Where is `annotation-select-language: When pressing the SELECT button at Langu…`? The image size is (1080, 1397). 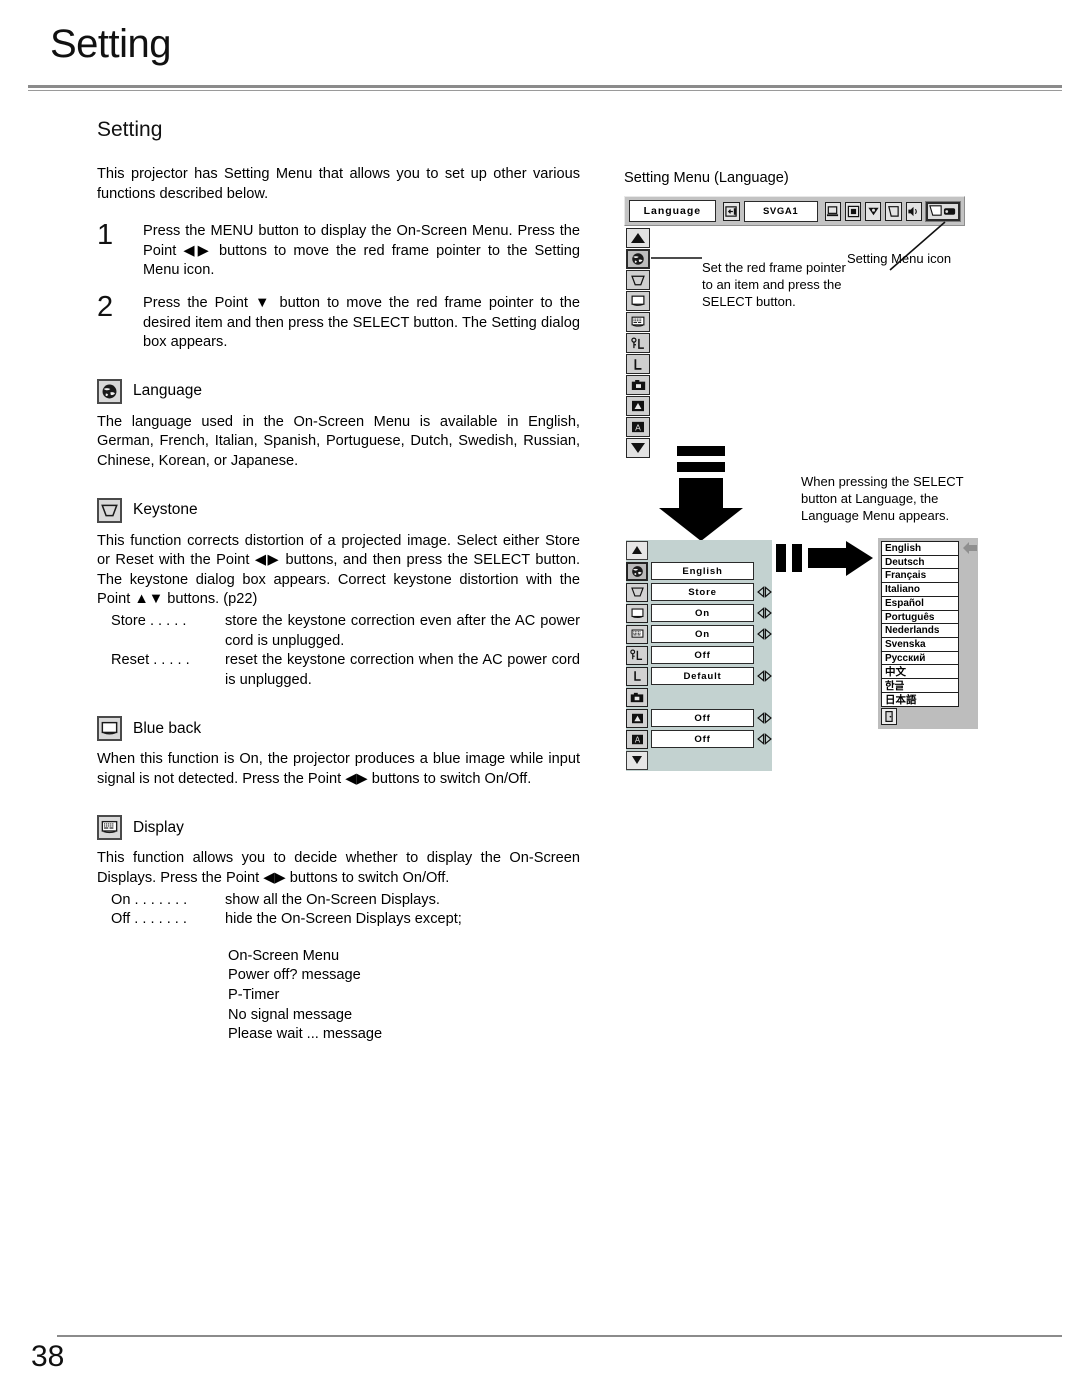 annotation-select-language: When pressing the SELECT button at Langu… is located at coordinates (882, 498).